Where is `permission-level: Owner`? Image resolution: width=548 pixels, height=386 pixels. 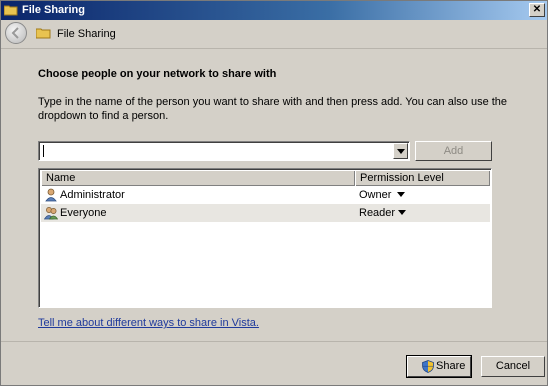 permission-level: Owner is located at coordinates (375, 195).